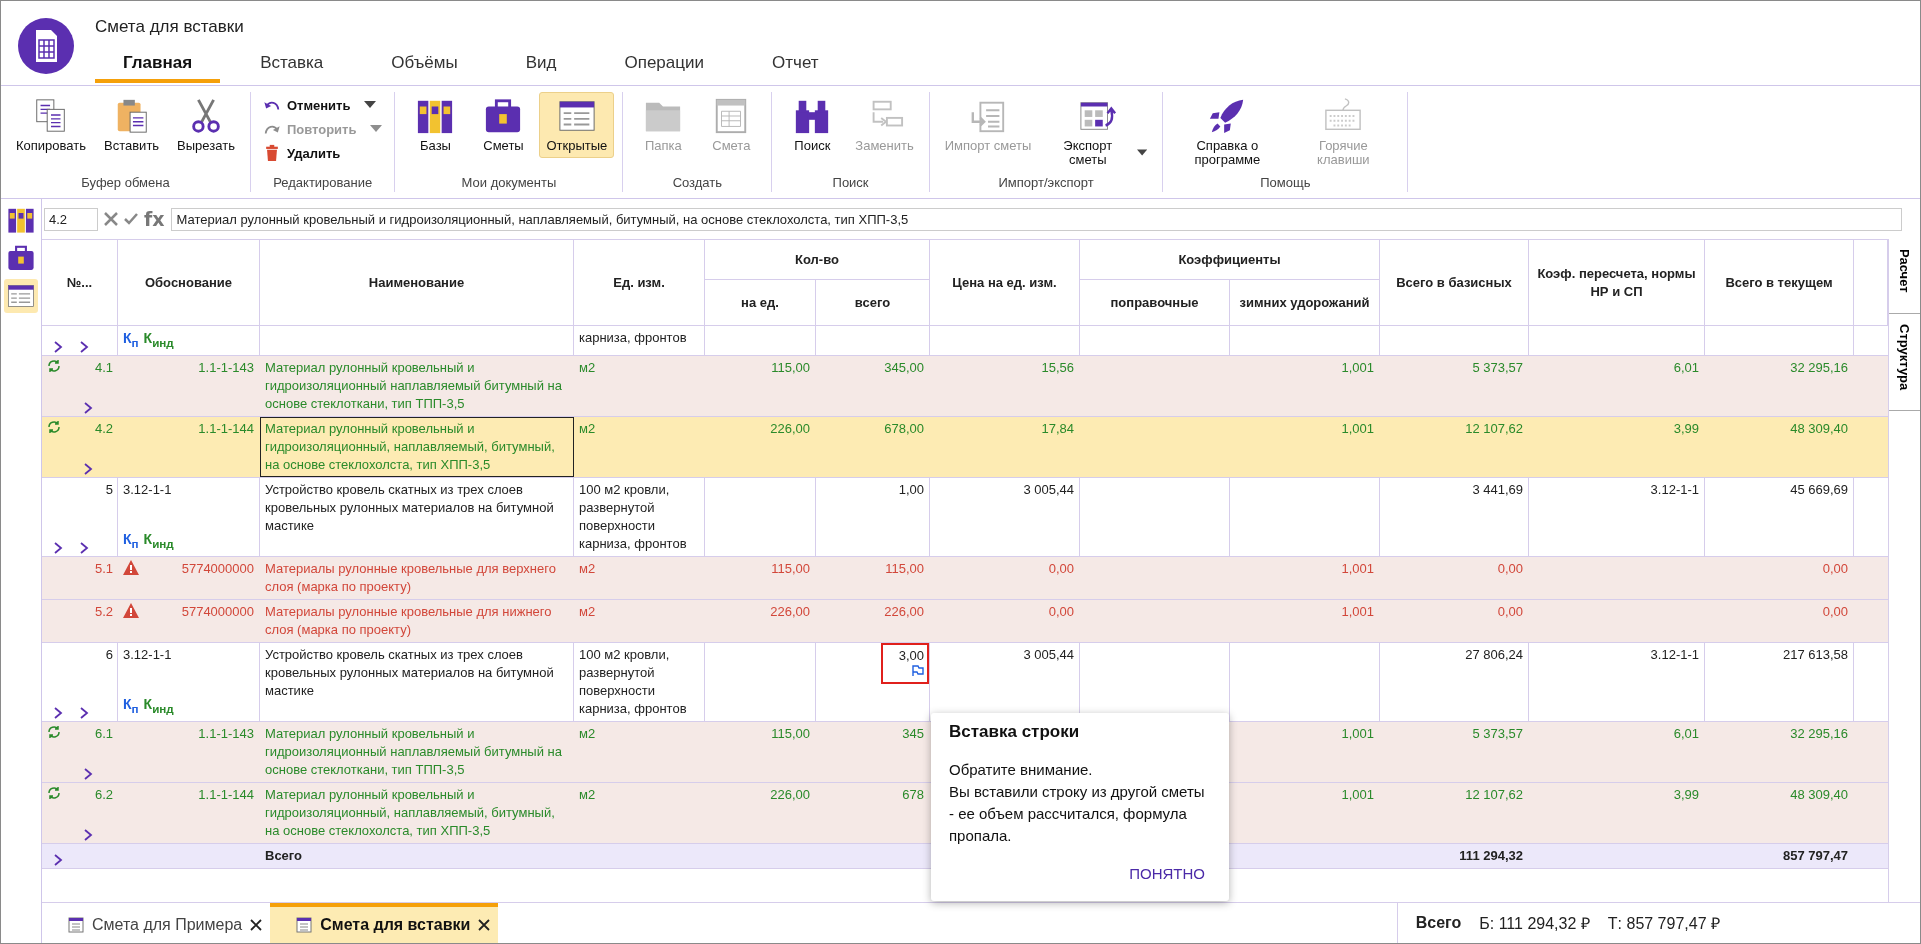 This screenshot has width=1921, height=944. What do you see at coordinates (109, 654) in the screenshot?
I see `row-number: 6` at bounding box center [109, 654].